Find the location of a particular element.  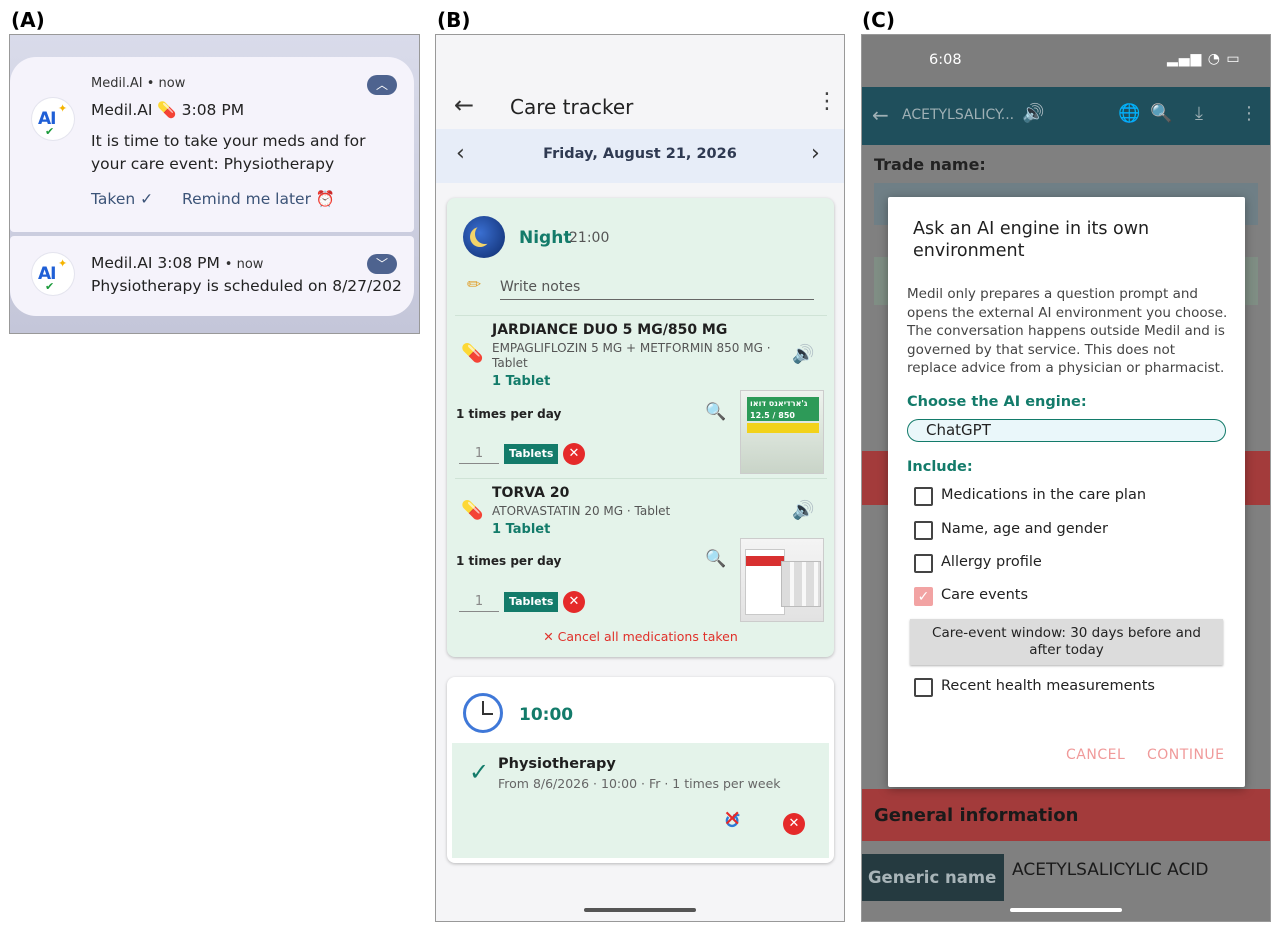

undo-icon: ↺ is located at coordinates (732, 820).